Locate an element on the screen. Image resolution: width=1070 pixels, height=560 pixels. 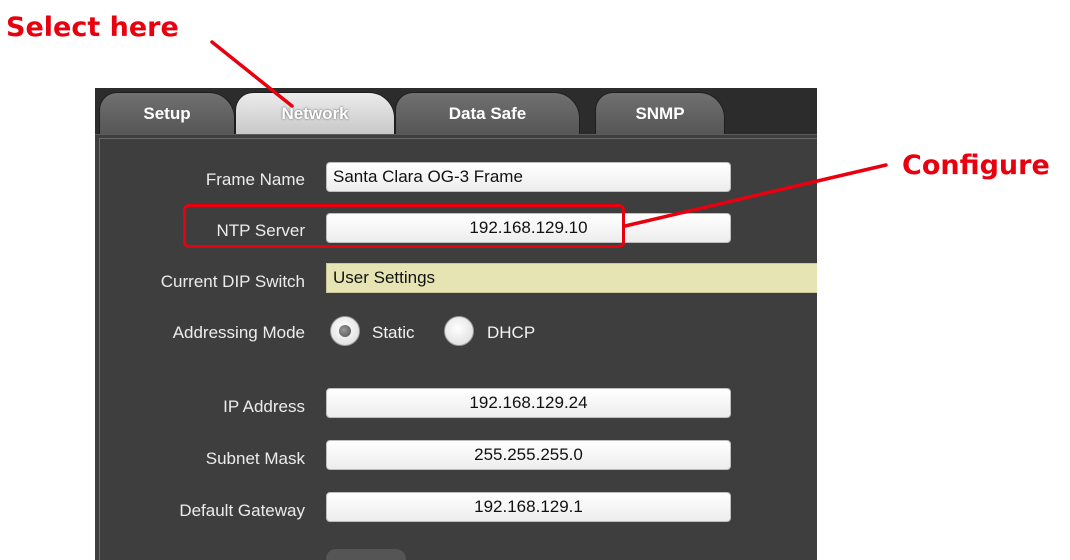
partial-control is located at coordinates (366, 554).